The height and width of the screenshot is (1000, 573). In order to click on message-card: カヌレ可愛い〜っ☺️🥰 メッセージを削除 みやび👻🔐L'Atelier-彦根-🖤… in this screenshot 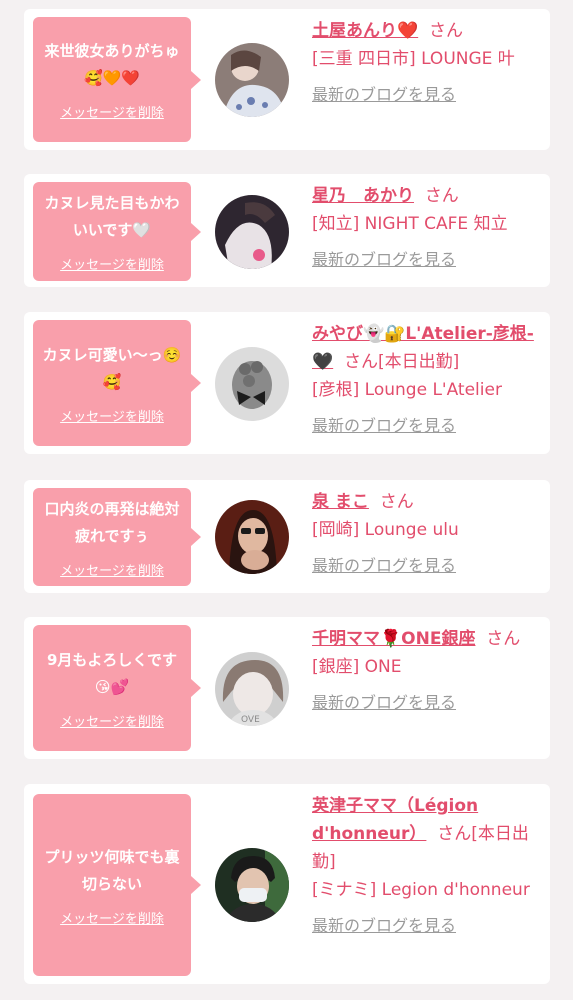, I will do `click(287, 383)`.